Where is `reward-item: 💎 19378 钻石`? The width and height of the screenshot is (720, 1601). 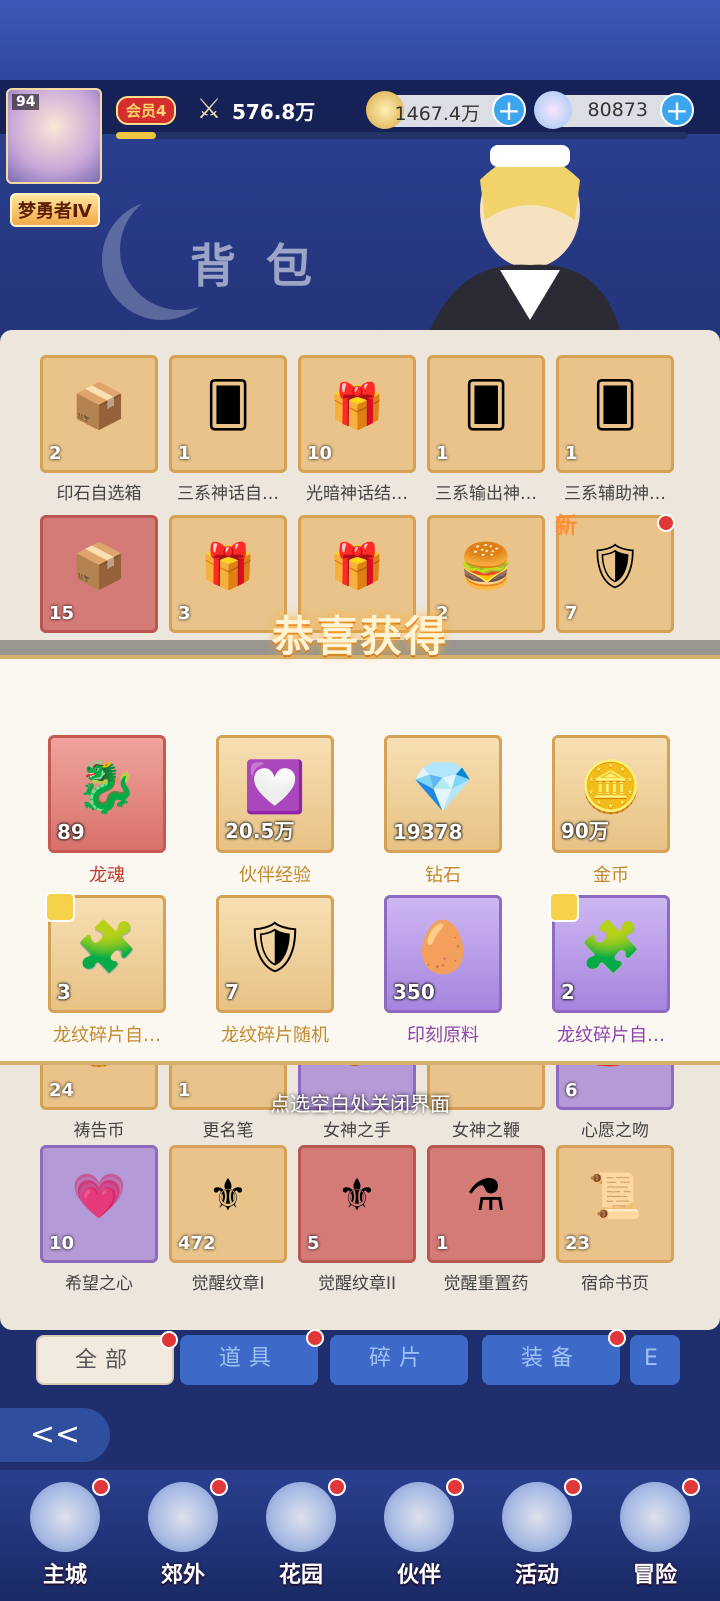 reward-item: 💎 19378 钻石 is located at coordinates (443, 811).